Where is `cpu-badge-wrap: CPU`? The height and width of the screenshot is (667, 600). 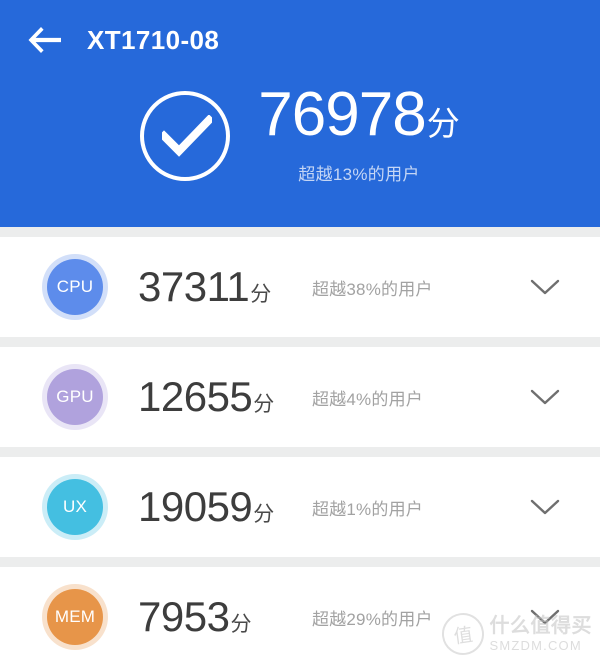
cpu-badge-wrap: CPU is located at coordinates (75, 287).